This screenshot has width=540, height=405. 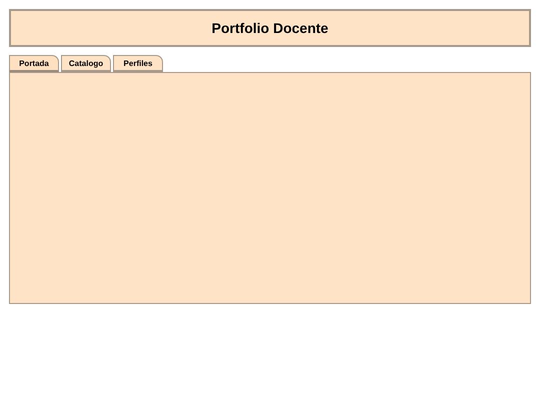 What do you see at coordinates (138, 63) in the screenshot?
I see `tab: Perfiles` at bounding box center [138, 63].